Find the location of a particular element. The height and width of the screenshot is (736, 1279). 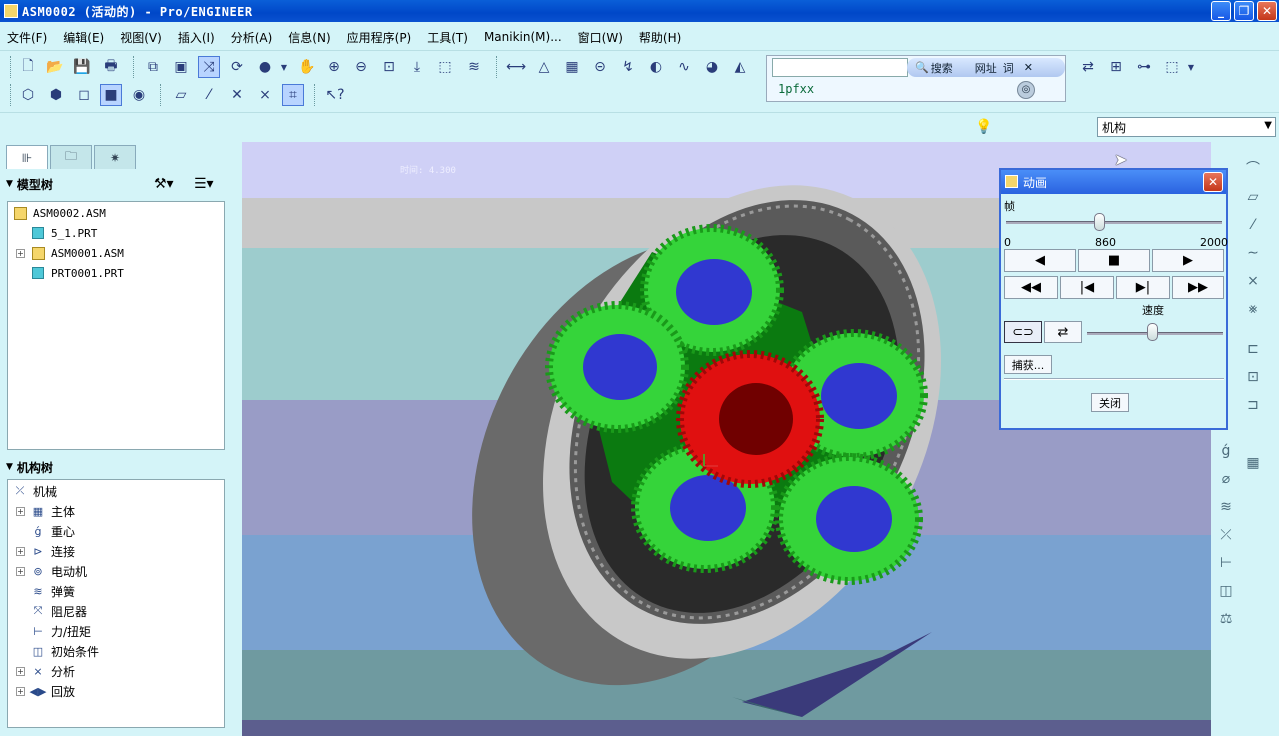

curvature-icon: ↯ is located at coordinates (628, 67).